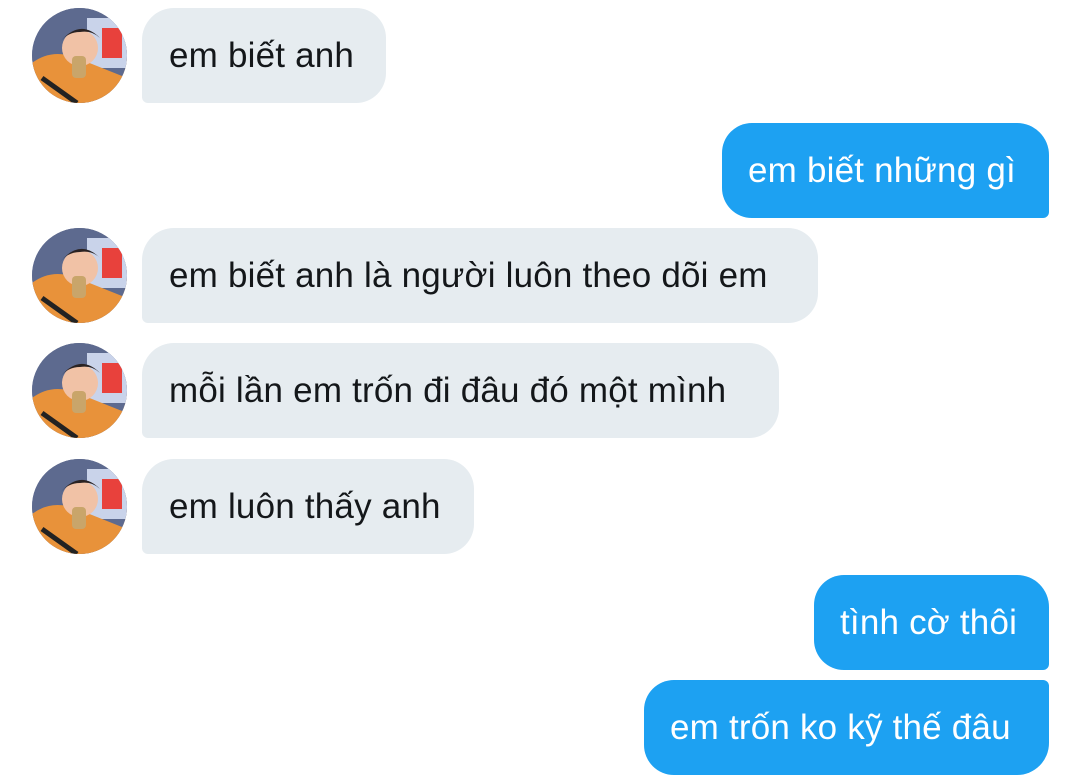 This screenshot has width=1080, height=776. What do you see at coordinates (540, 727) in the screenshot?
I see `message-row-outgoing: em trốn ko kỹ thế đâu` at bounding box center [540, 727].